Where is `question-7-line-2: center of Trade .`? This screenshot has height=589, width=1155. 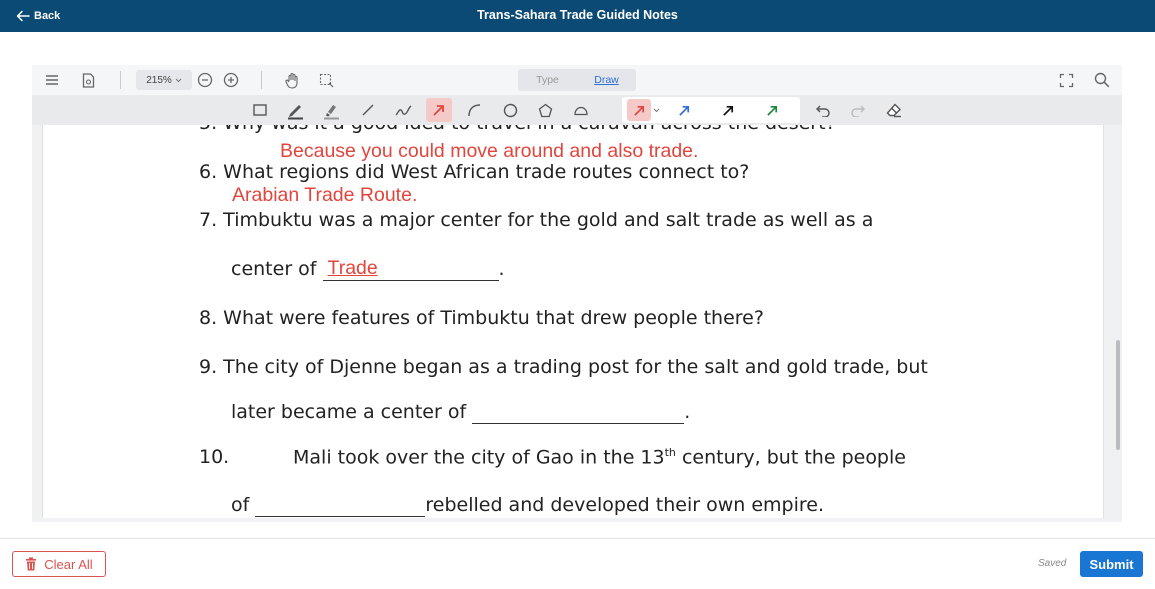
question-7-line-2: center of Trade . is located at coordinates (368, 269).